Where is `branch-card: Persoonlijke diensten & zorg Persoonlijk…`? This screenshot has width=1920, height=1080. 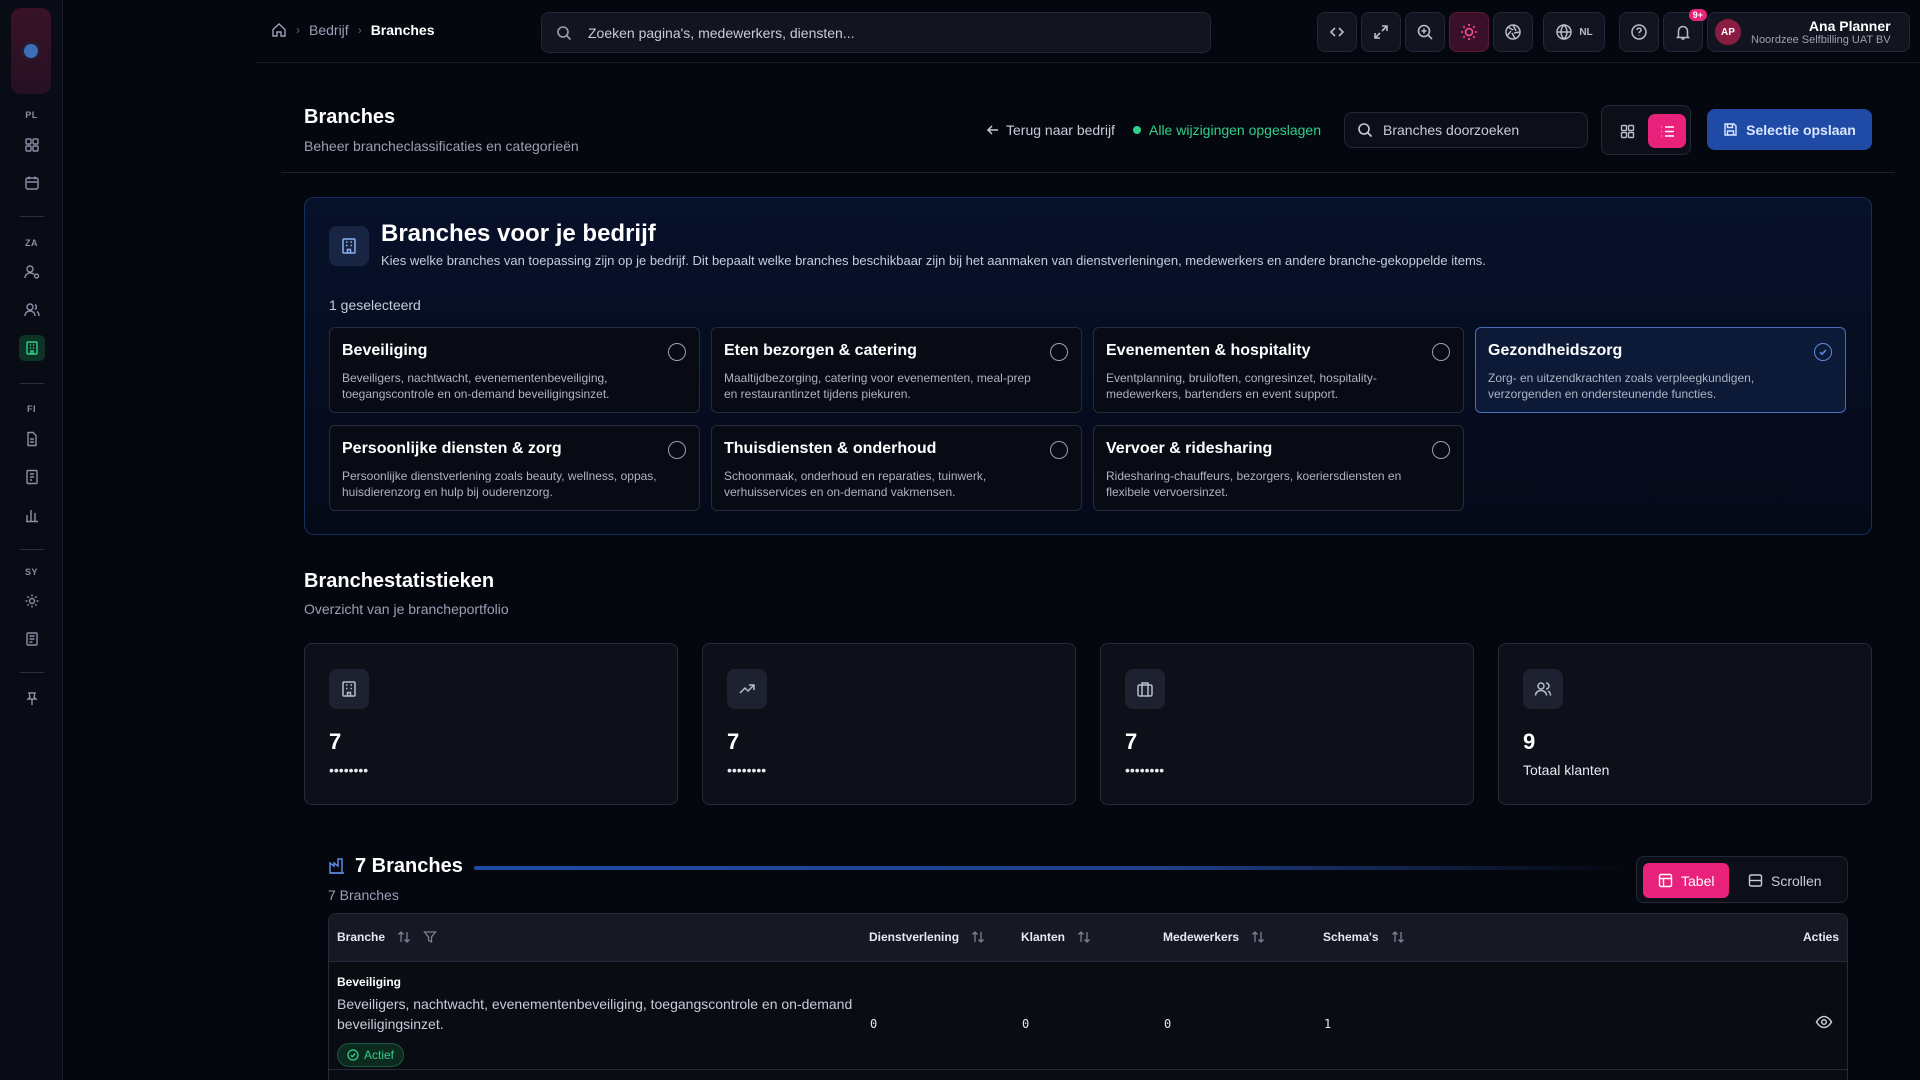
branch-card: Persoonlijke diensten & zorg Persoonlijk… is located at coordinates (514, 468).